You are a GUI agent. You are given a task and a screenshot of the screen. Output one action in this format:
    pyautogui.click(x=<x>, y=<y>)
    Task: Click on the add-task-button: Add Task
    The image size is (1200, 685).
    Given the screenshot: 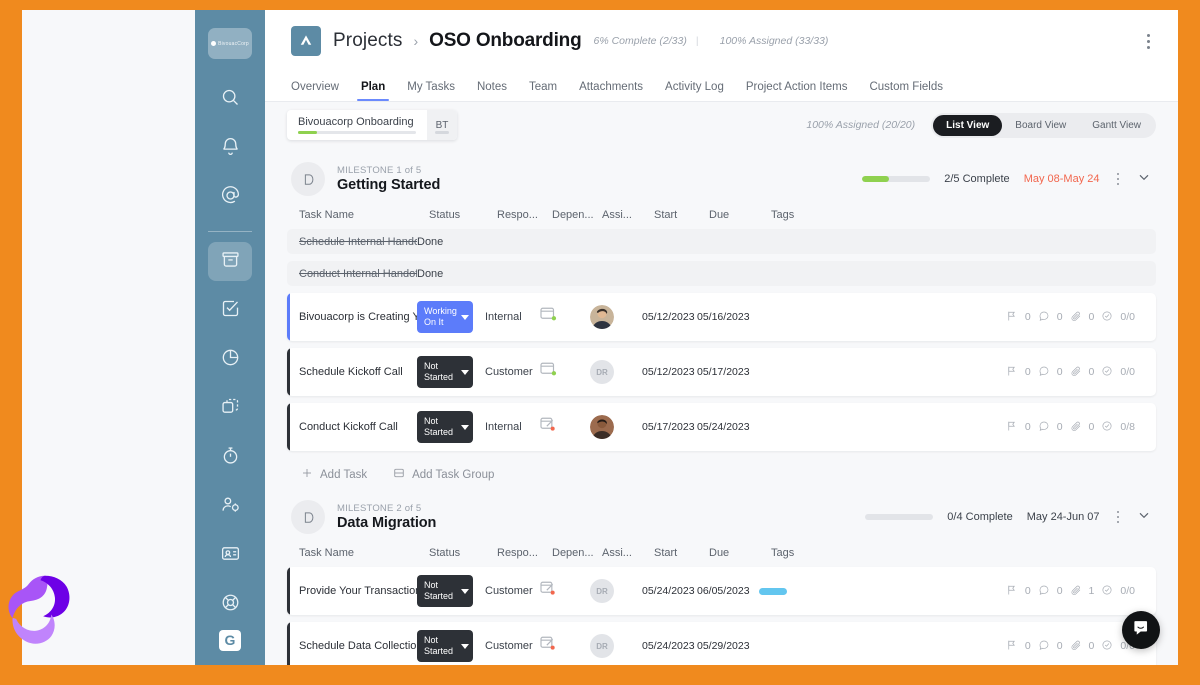 What is the action you would take?
    pyautogui.click(x=334, y=474)
    